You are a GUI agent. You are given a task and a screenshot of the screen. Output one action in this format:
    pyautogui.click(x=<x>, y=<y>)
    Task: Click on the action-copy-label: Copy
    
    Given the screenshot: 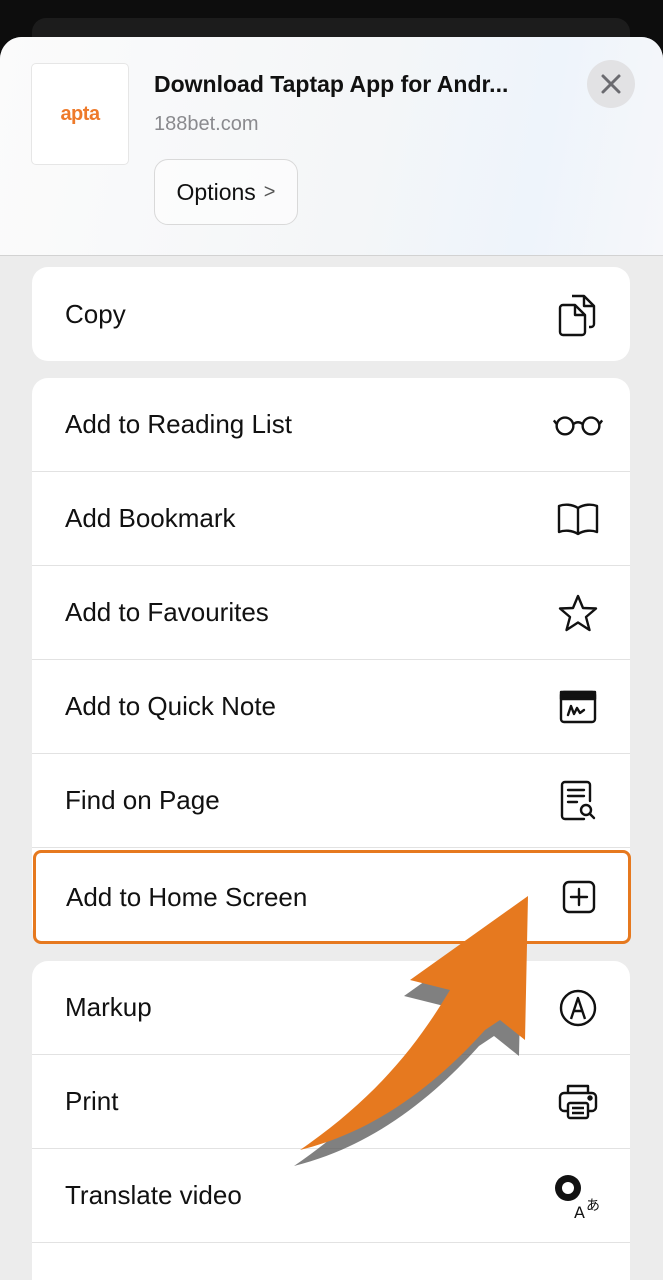 What is the action you would take?
    pyautogui.click(x=95, y=313)
    